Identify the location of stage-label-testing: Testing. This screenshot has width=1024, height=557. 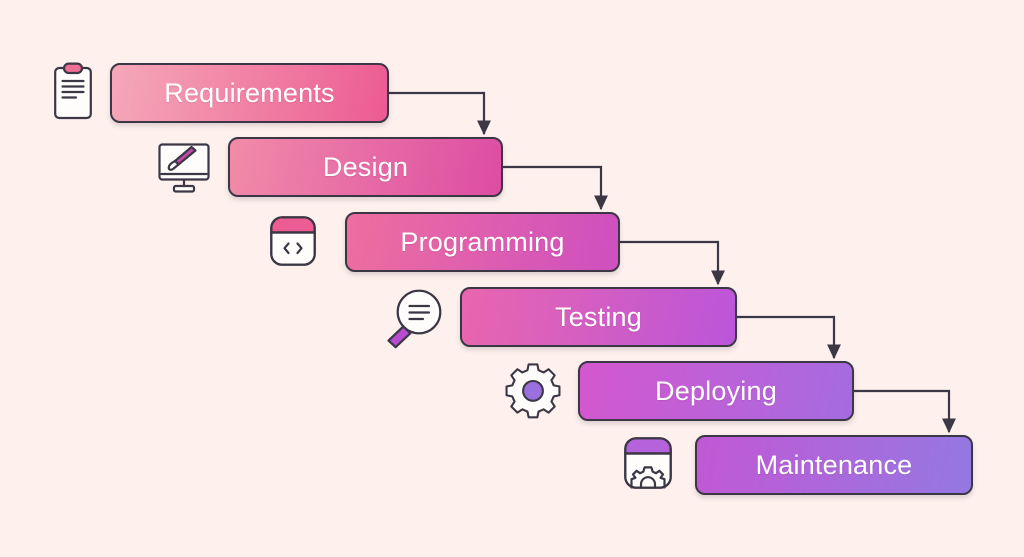
(598, 316).